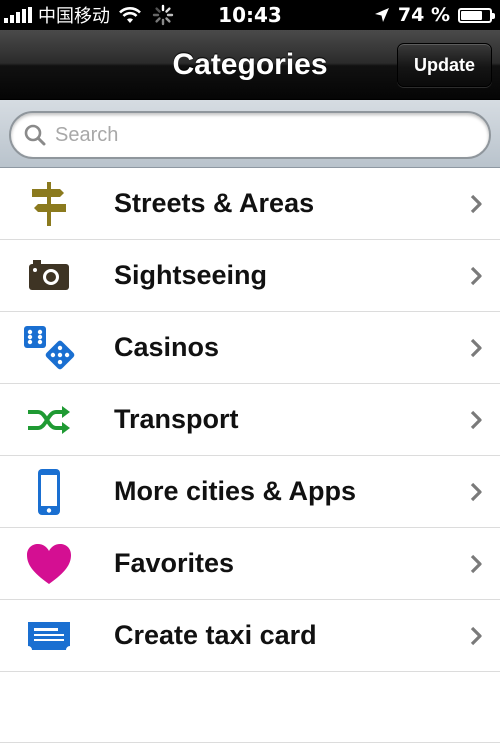 The width and height of the screenshot is (500, 750). Describe the element at coordinates (49, 564) in the screenshot. I see `heart-icon` at that location.